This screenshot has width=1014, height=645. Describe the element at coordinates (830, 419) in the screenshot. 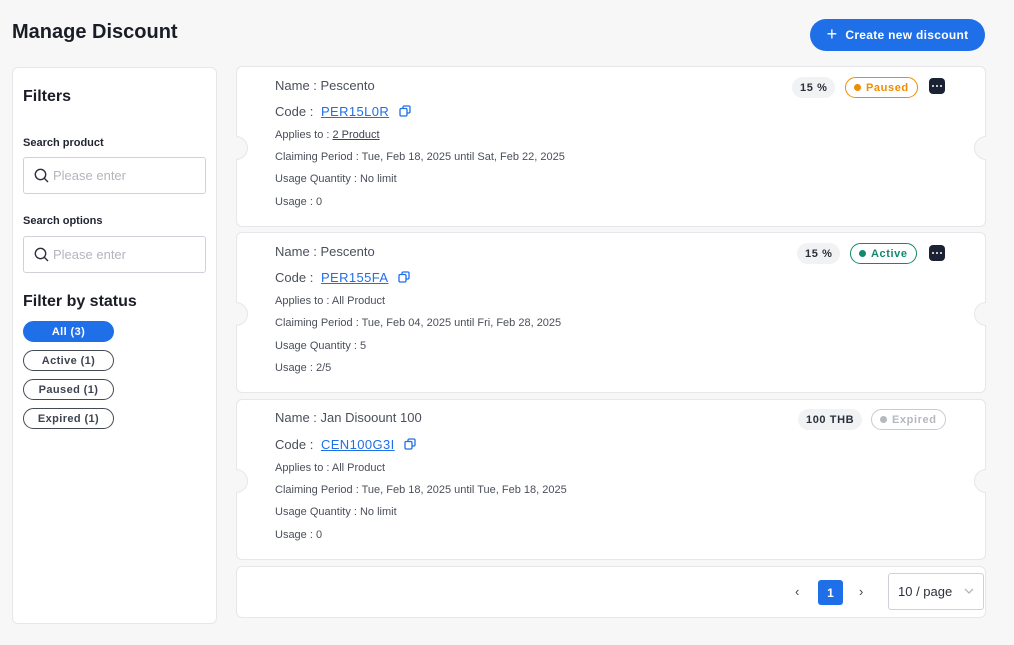

I see `discount-value-badge: 100 THB` at that location.